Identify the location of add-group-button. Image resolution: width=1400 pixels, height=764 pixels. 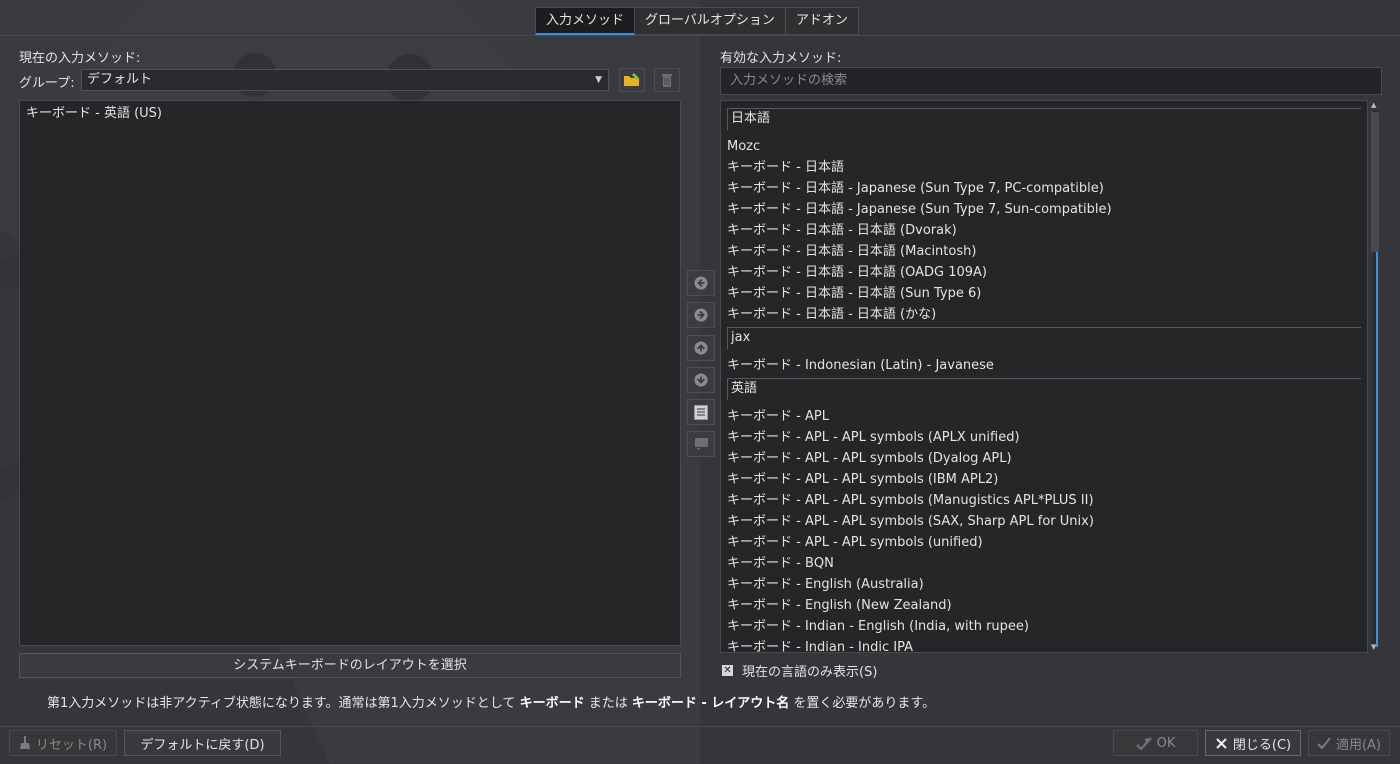
(632, 80).